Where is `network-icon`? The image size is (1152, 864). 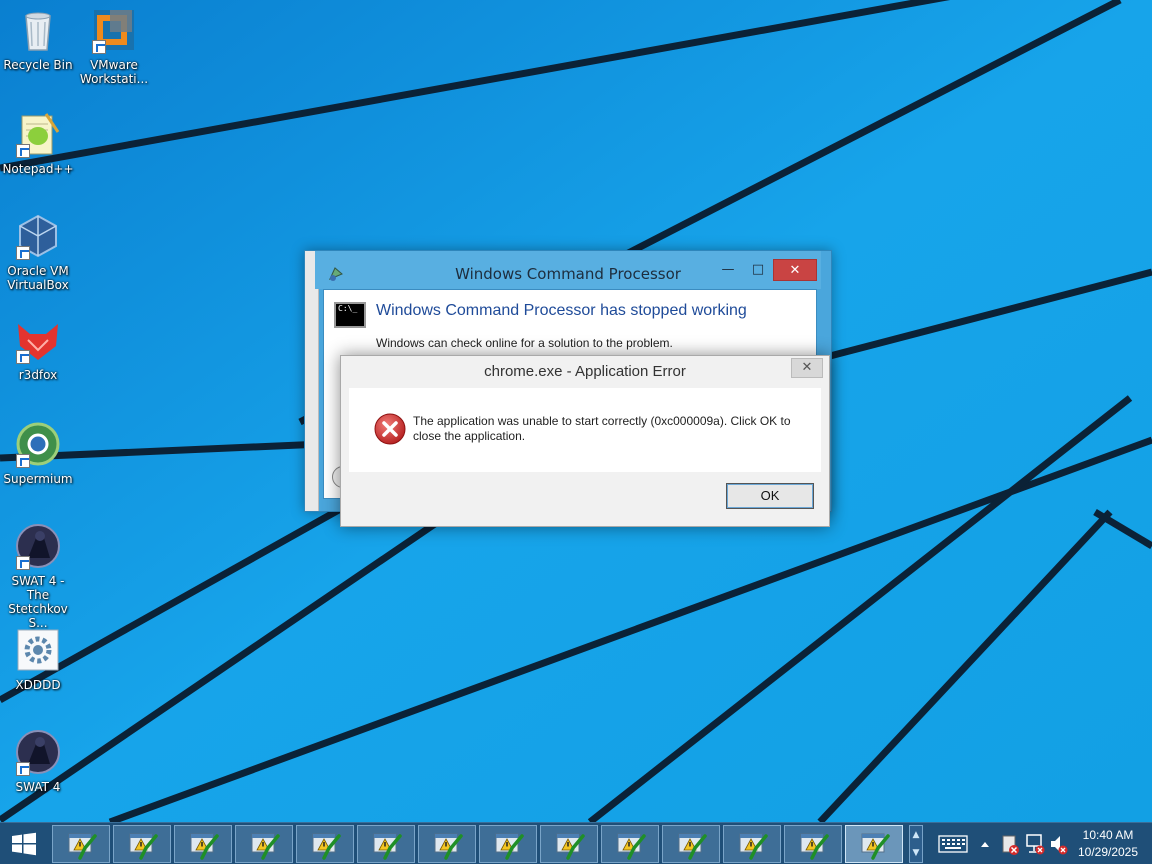 network-icon is located at coordinates (1035, 843).